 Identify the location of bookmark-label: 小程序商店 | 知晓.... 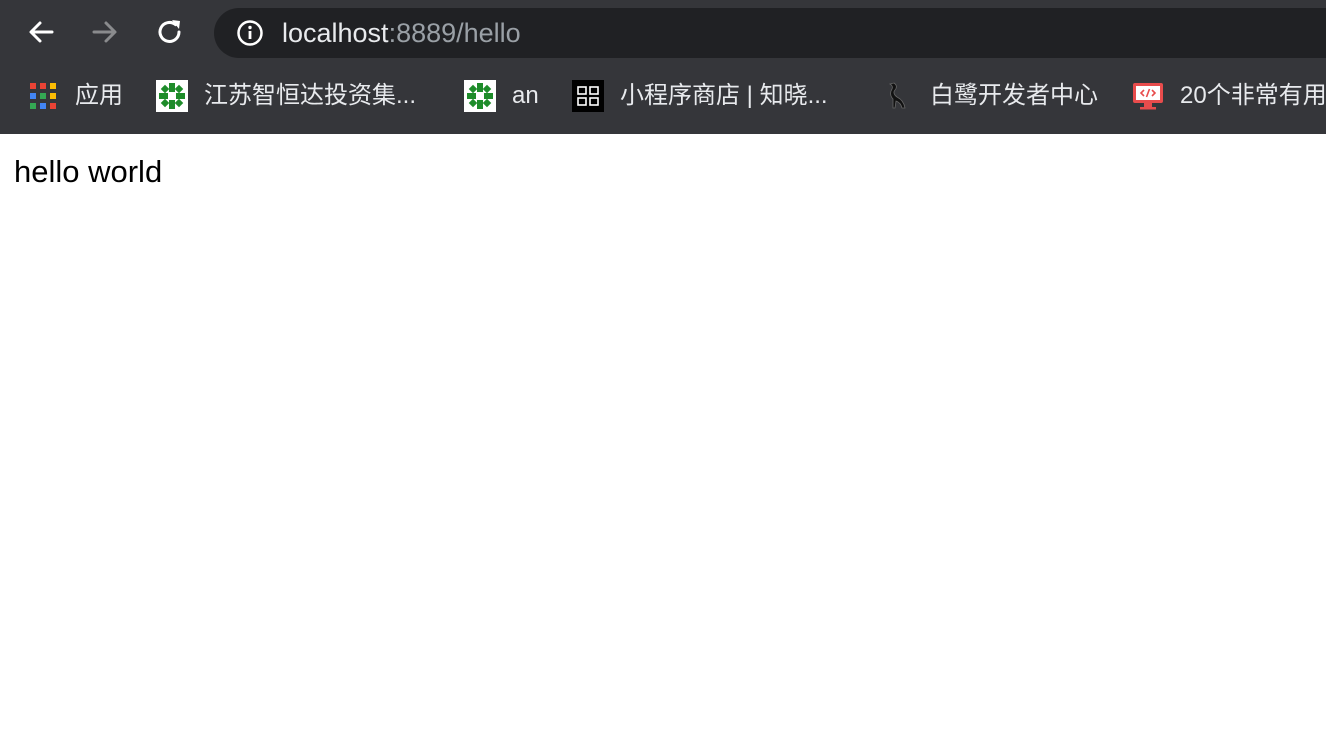
(724, 95).